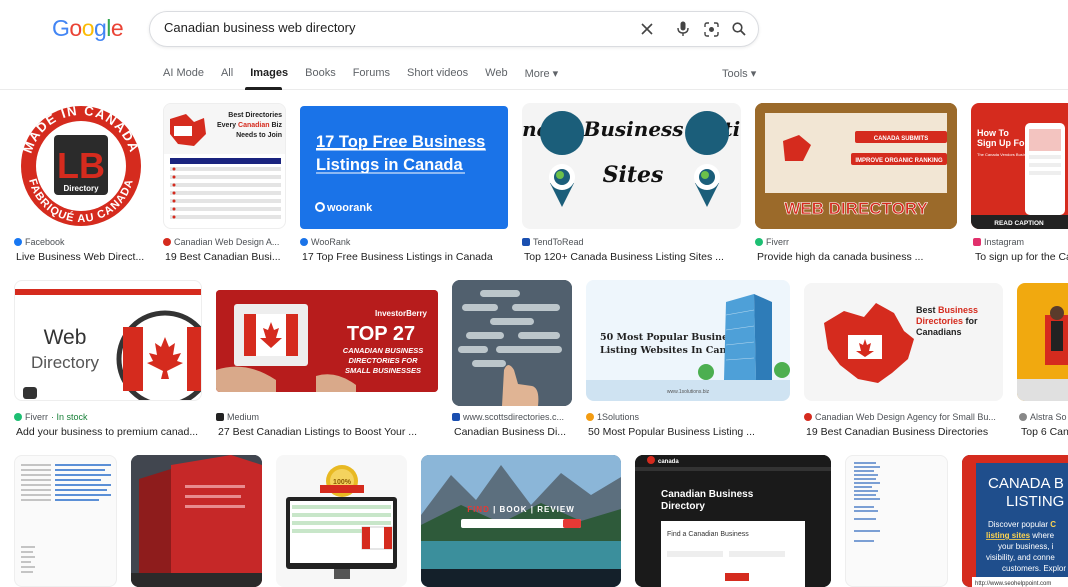  I want to click on thumb-text: www.1solutions.biz, so click(688, 392).